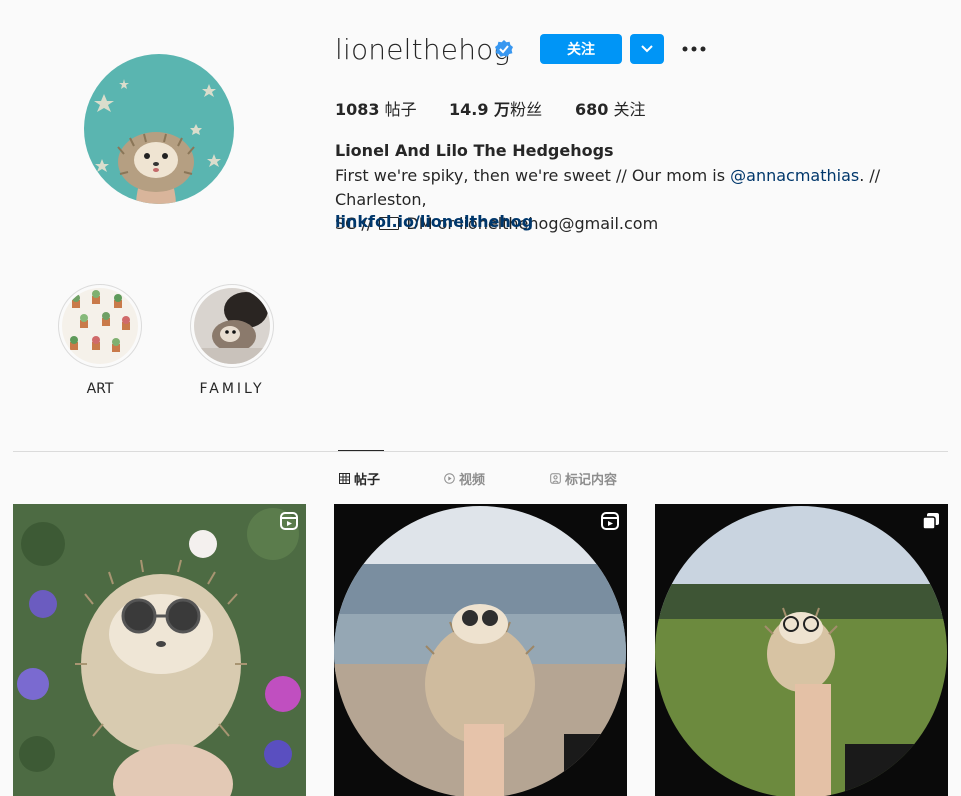 The image size is (961, 796). Describe the element at coordinates (400, 109) in the screenshot. I see `posts-label: 帖子` at that location.